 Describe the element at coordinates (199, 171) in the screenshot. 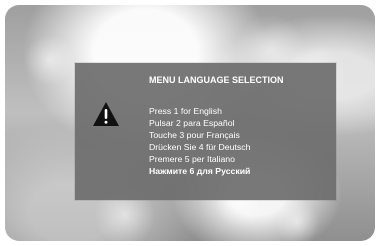

I see `language-option-russian: Нажмите 6 для Русский` at that location.